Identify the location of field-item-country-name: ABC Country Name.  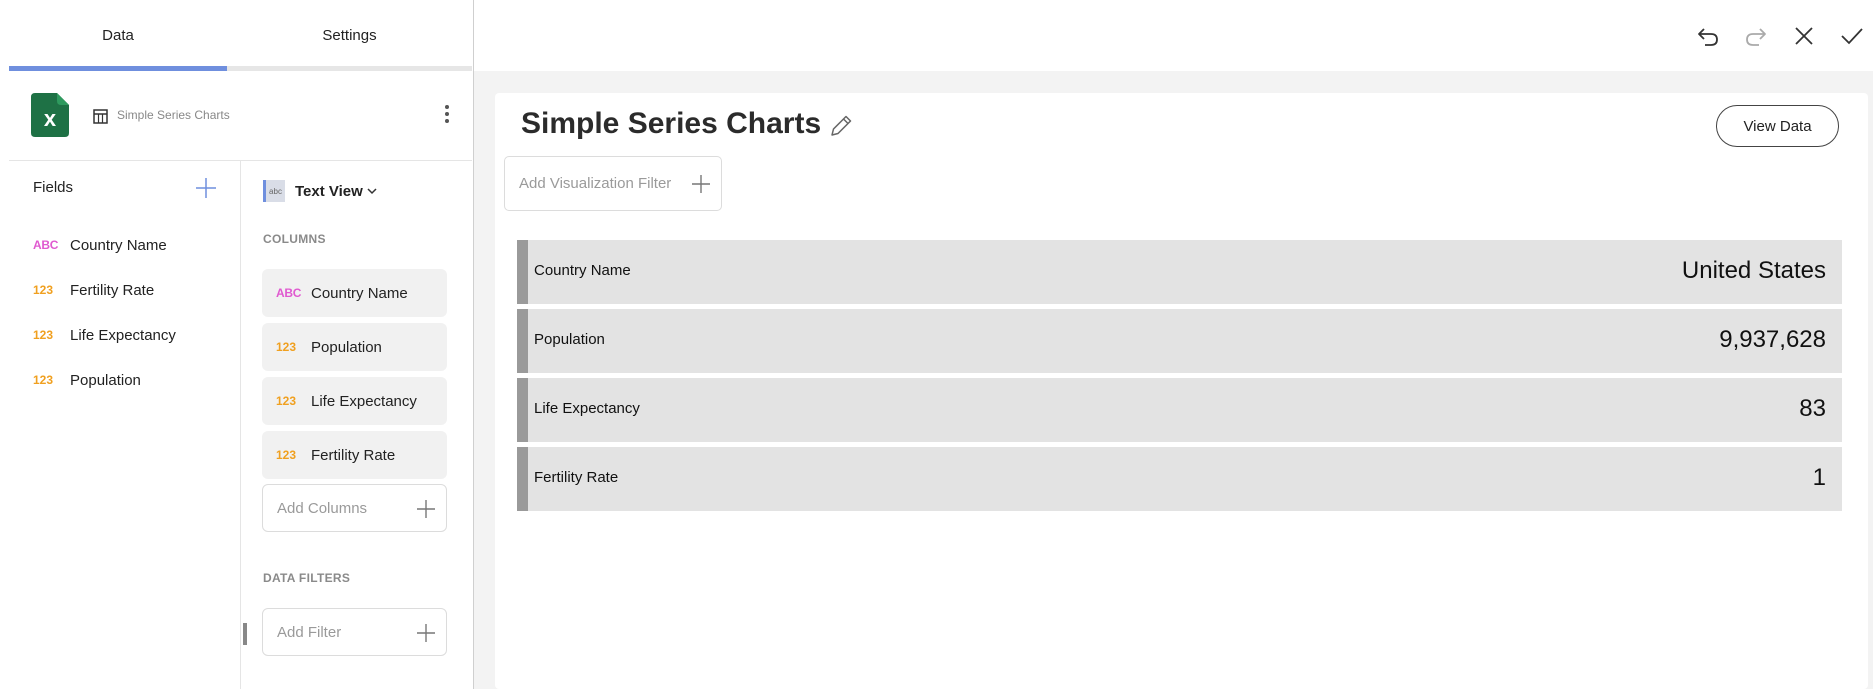
(133, 245).